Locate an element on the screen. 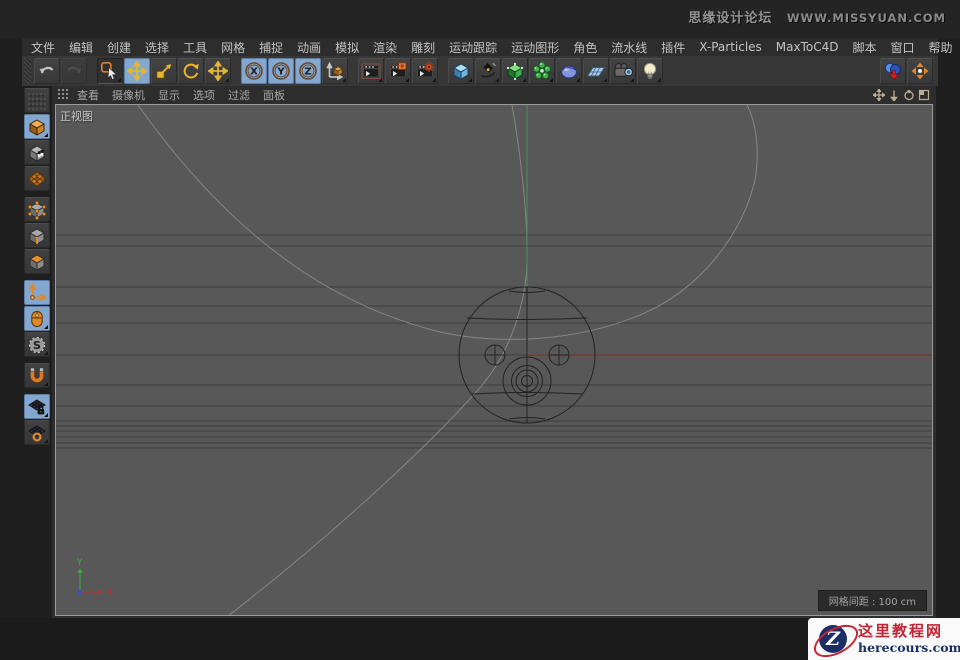 The height and width of the screenshot is (660, 960). add-deformer-button is located at coordinates (569, 71).